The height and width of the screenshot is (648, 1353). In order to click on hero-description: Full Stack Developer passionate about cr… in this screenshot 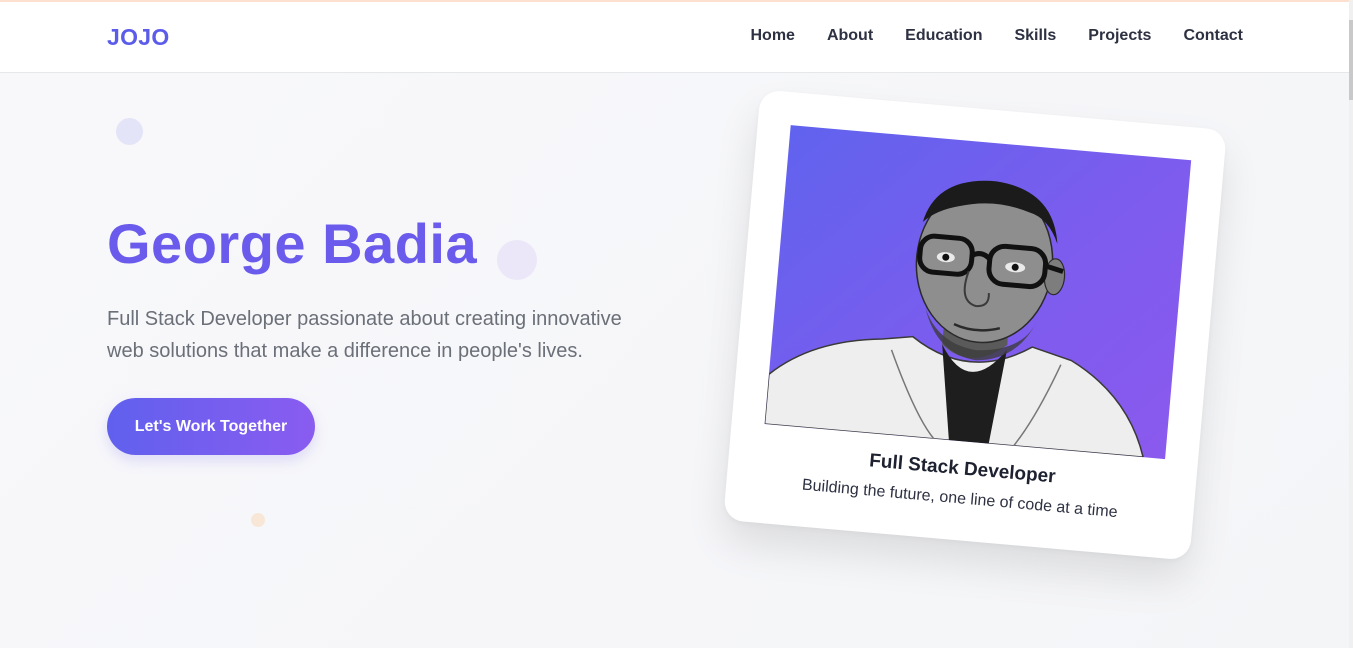, I will do `click(364, 335)`.